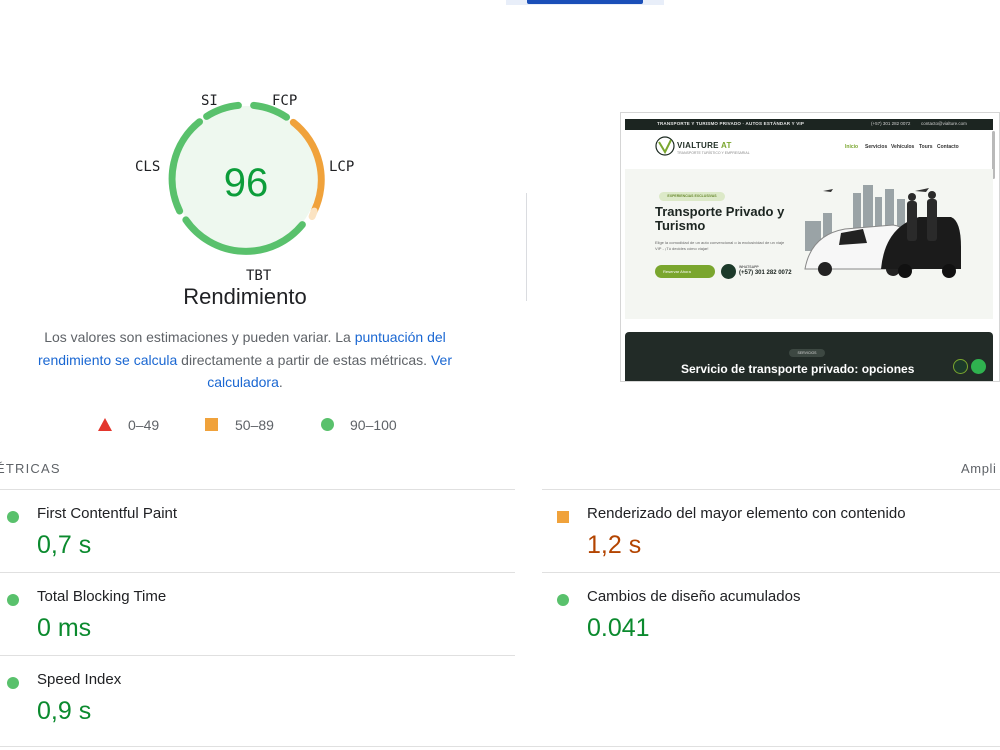  Describe the element at coordinates (313, 214) in the screenshot. I see `gauge-arc-lcp-remainder` at that location.